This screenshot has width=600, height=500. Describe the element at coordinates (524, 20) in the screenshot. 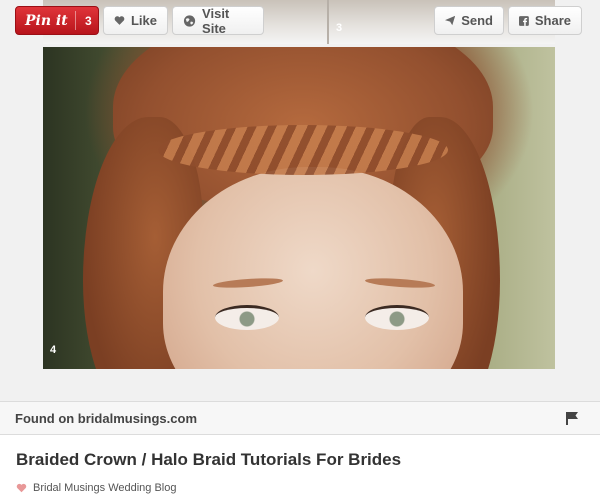

I see `facebook-icon` at that location.